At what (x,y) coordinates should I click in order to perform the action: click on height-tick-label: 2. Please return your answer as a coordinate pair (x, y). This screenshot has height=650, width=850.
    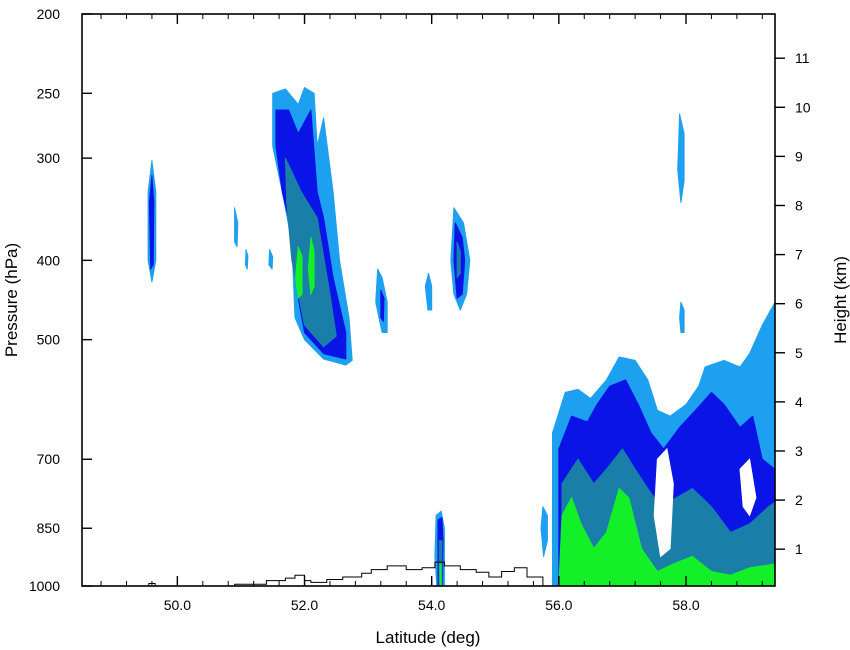
    Looking at the image, I should click on (799, 500).